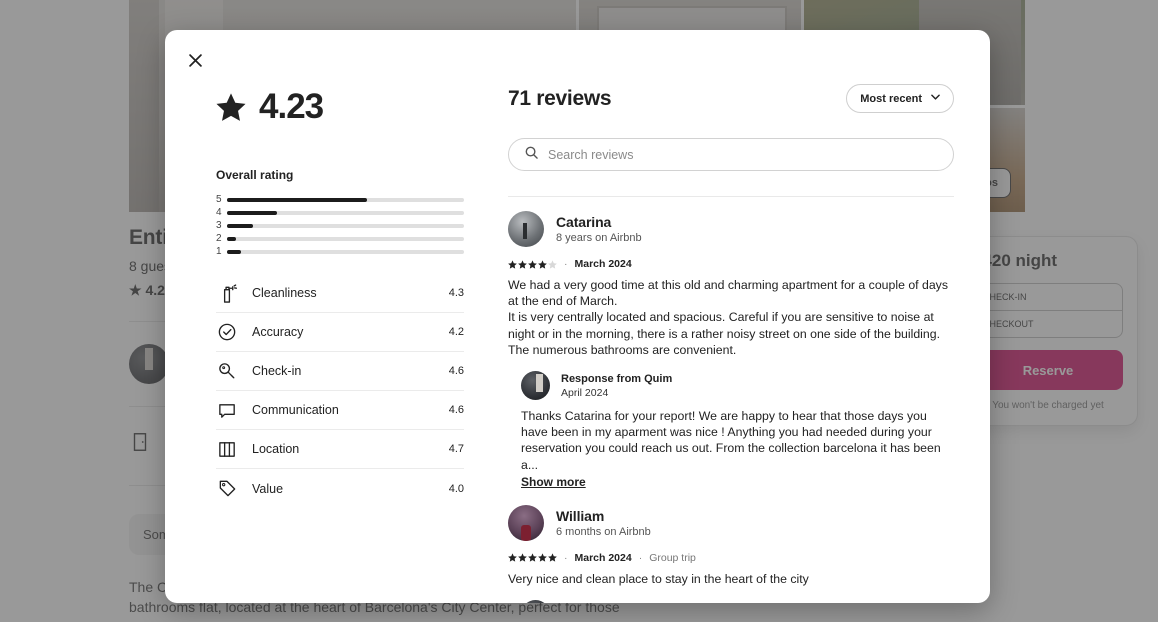 The image size is (1158, 622). I want to click on spray-bottle-icon, so click(227, 293).